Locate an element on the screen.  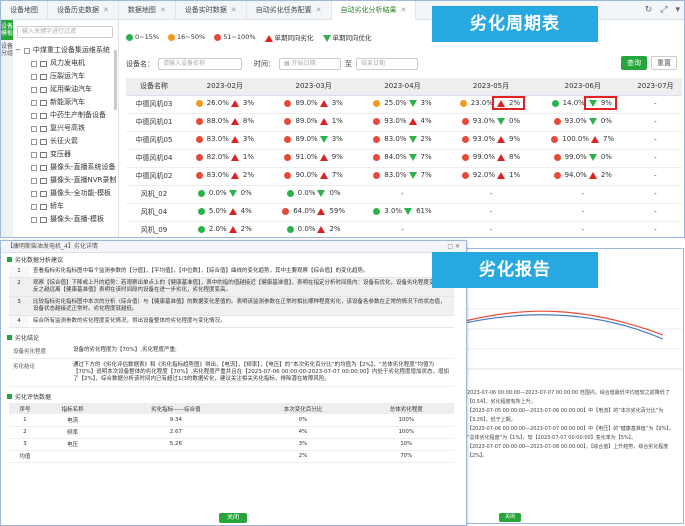
degradation-cell: 5.0% 4% is located at coordinates (225, 212).